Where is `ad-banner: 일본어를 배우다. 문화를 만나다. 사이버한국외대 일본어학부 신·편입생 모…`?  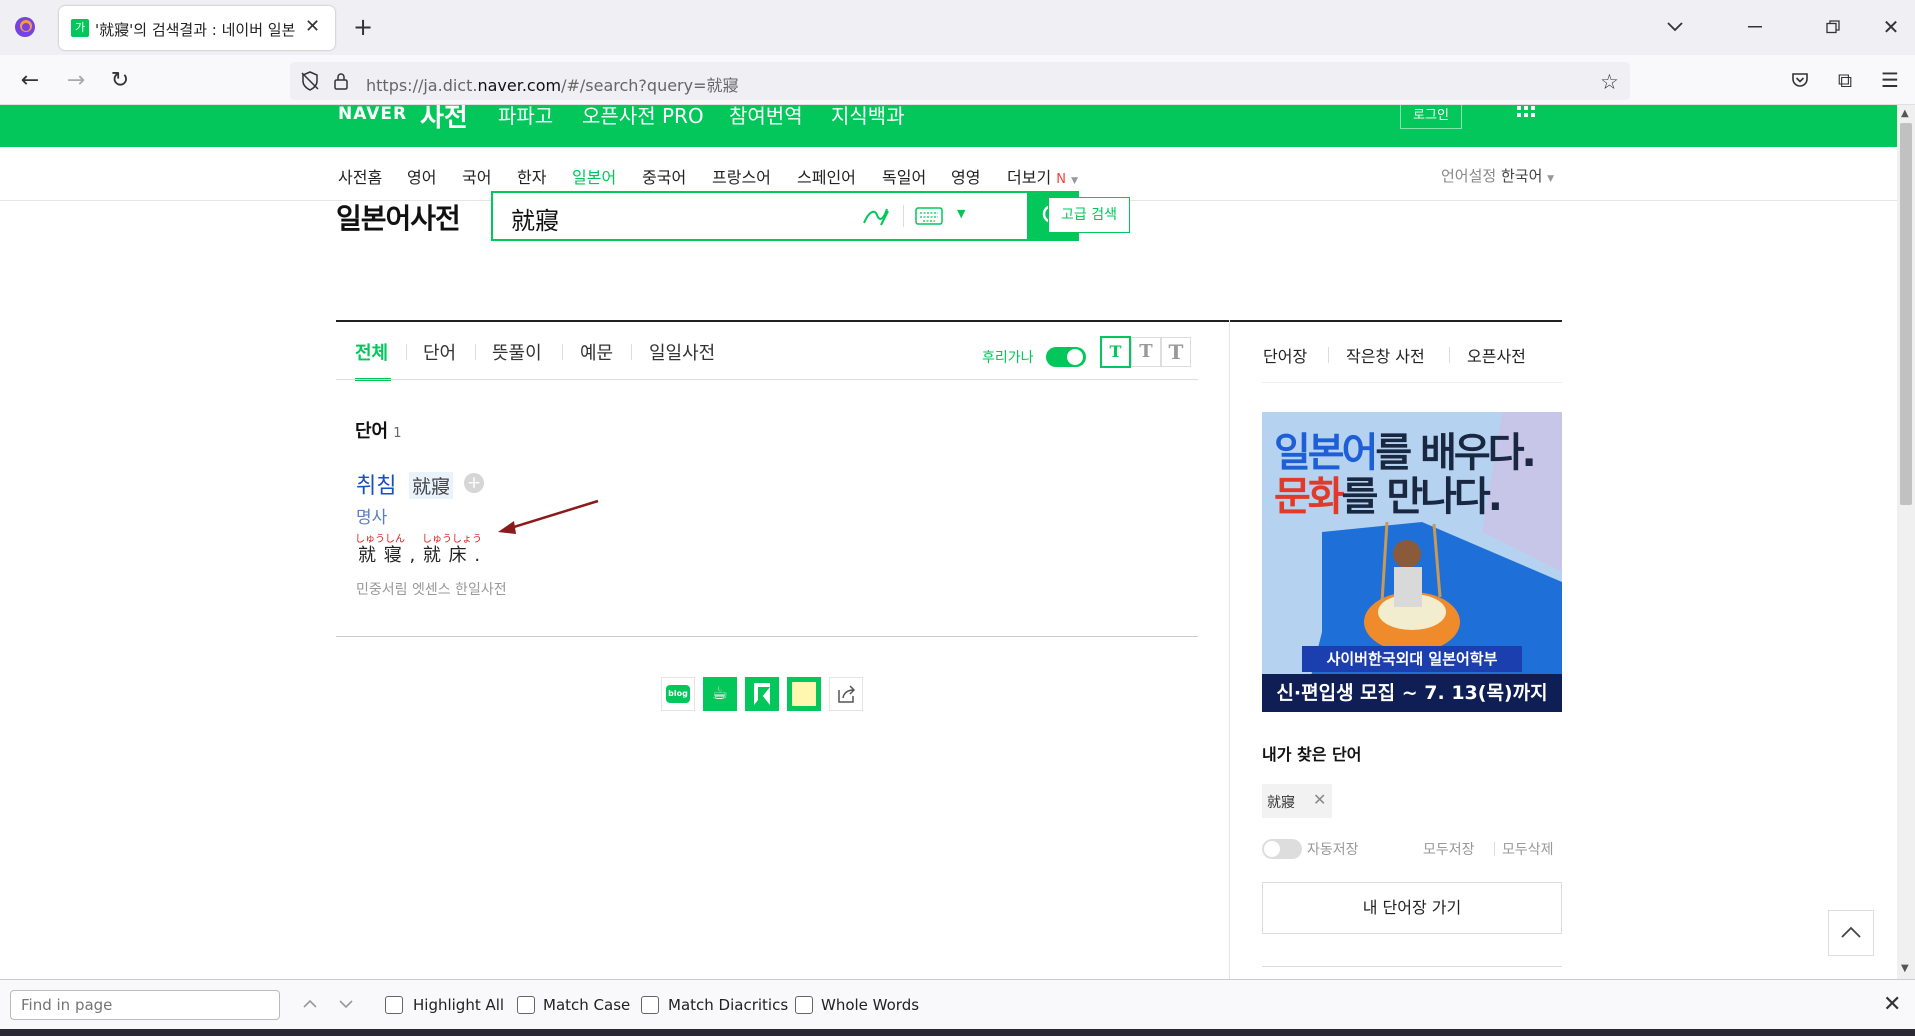 ad-banner: 일본어를 배우다. 문화를 만나다. 사이버한국외대 일본어학부 신·편입생 모… is located at coordinates (1412, 562).